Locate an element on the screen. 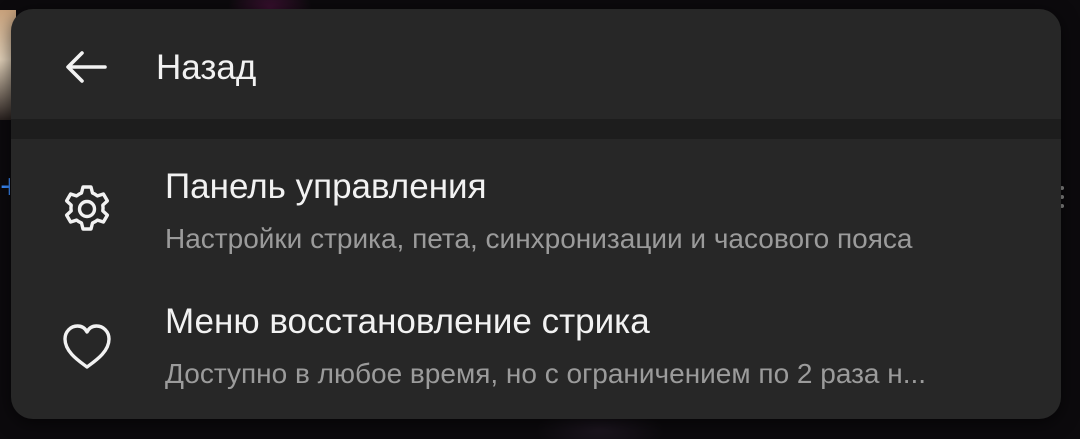 Image resolution: width=1080 pixels, height=439 pixels. menu-item-title: Панель управления is located at coordinates (326, 186).